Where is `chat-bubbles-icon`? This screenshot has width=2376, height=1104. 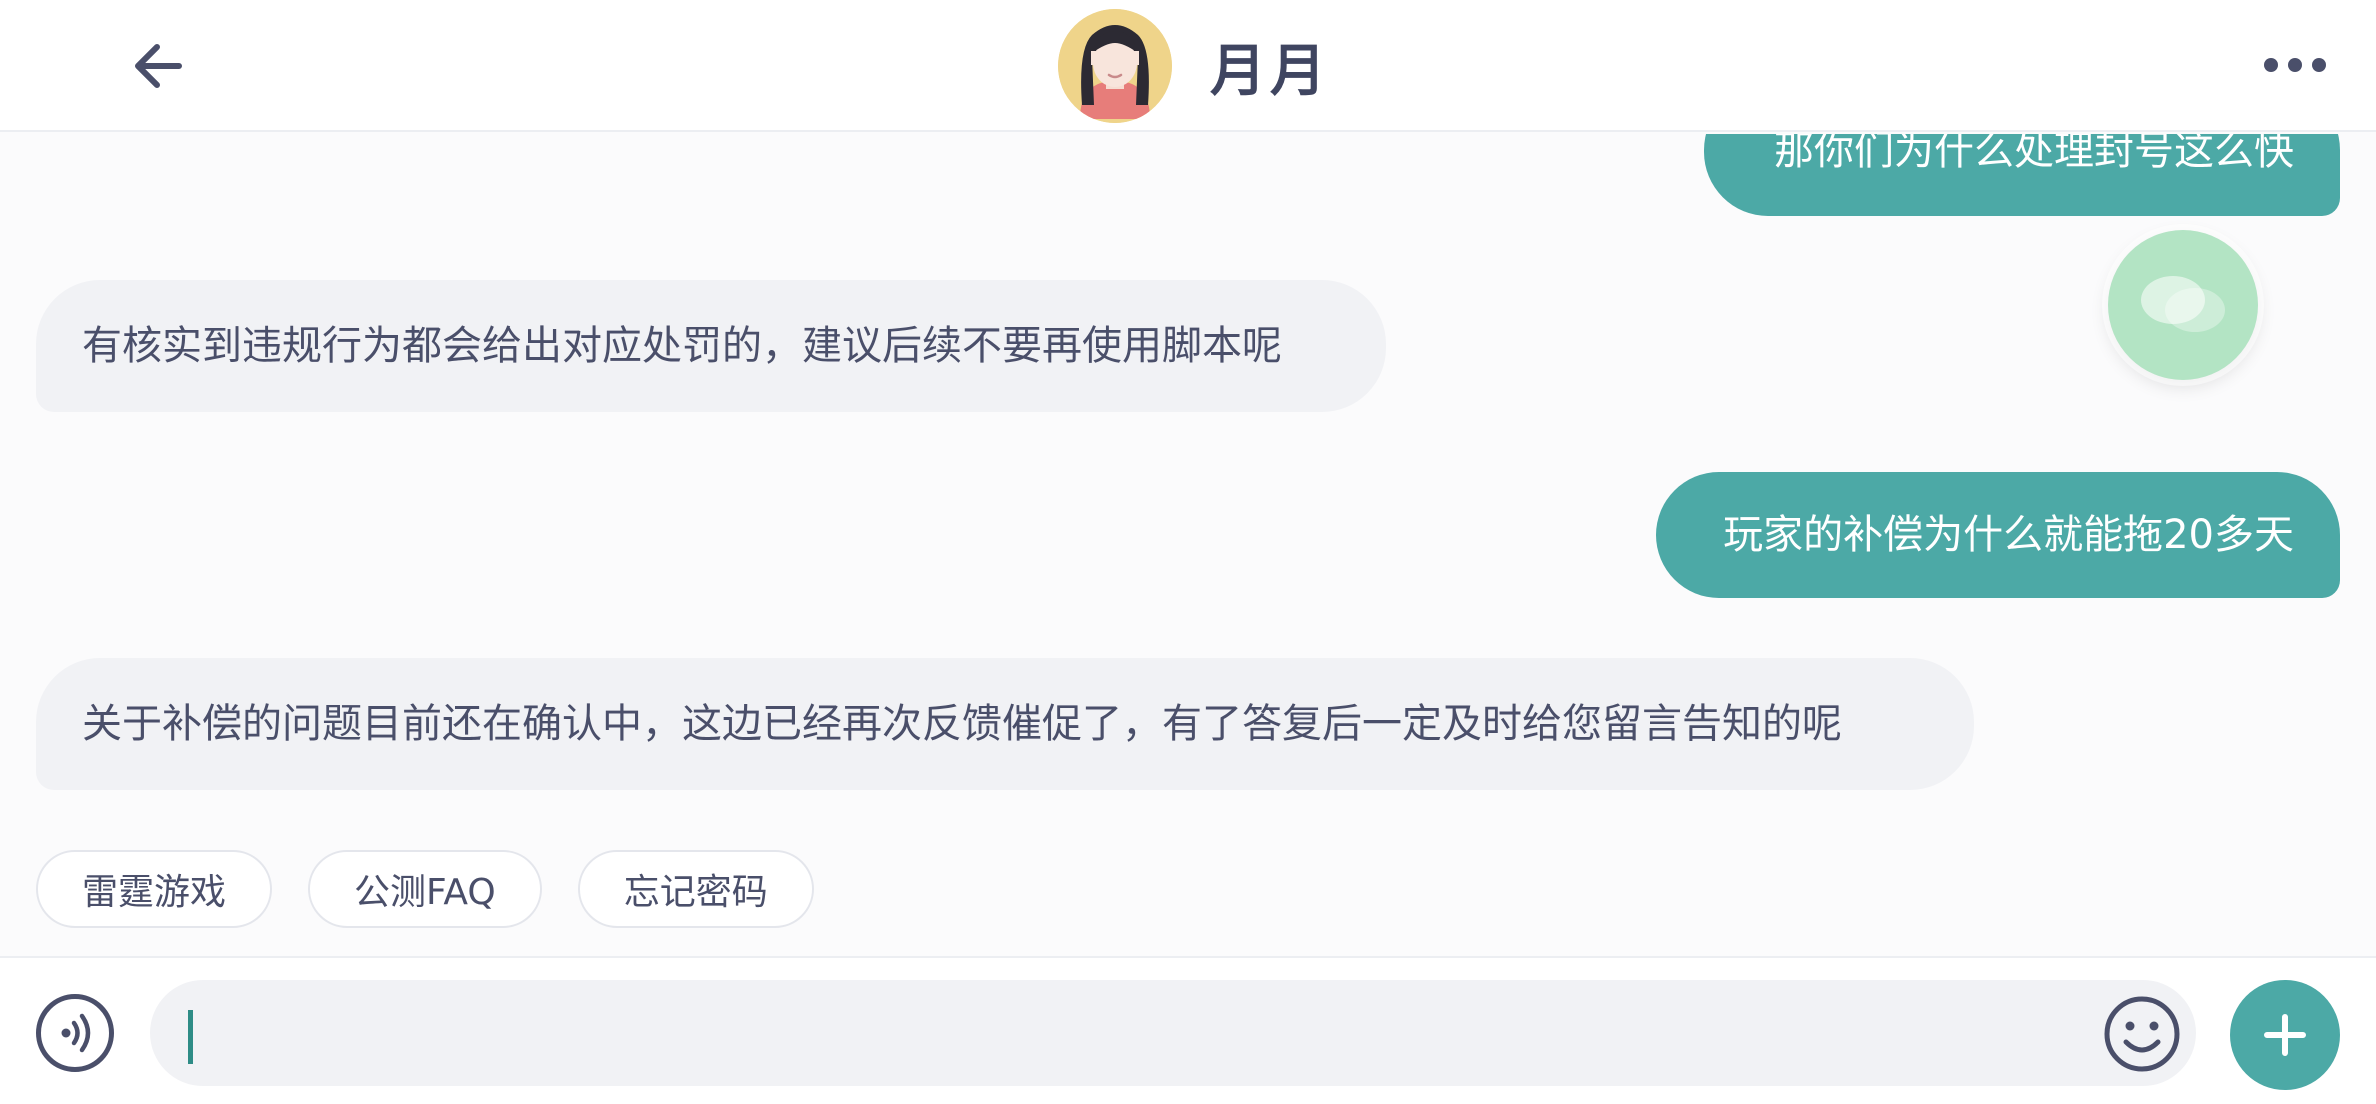
chat-bubbles-icon is located at coordinates (2183, 304).